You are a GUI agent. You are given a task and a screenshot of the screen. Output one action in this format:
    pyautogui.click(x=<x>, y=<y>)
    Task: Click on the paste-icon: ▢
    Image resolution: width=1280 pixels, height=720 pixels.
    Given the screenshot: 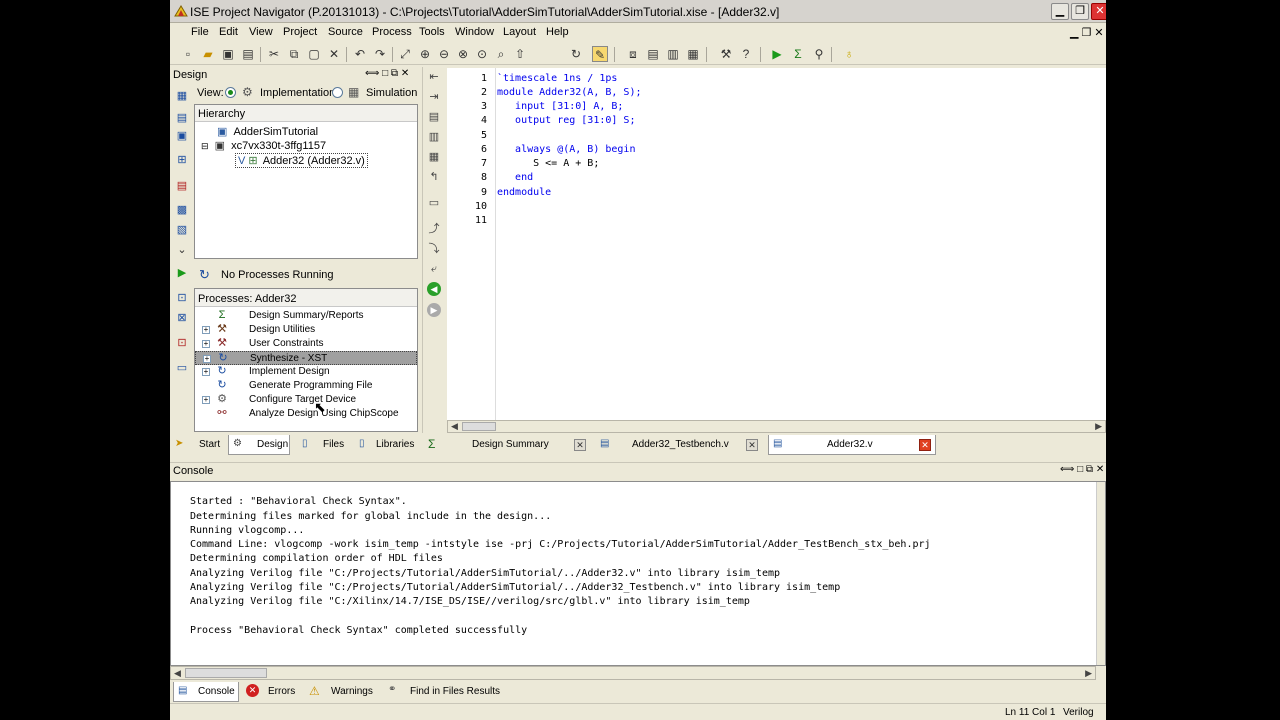 What is the action you would take?
    pyautogui.click(x=314, y=54)
    